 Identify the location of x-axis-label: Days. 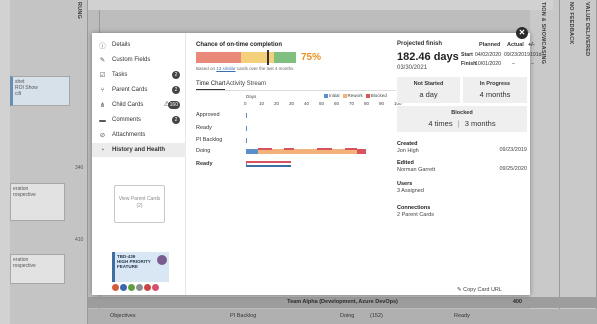
(251, 96).